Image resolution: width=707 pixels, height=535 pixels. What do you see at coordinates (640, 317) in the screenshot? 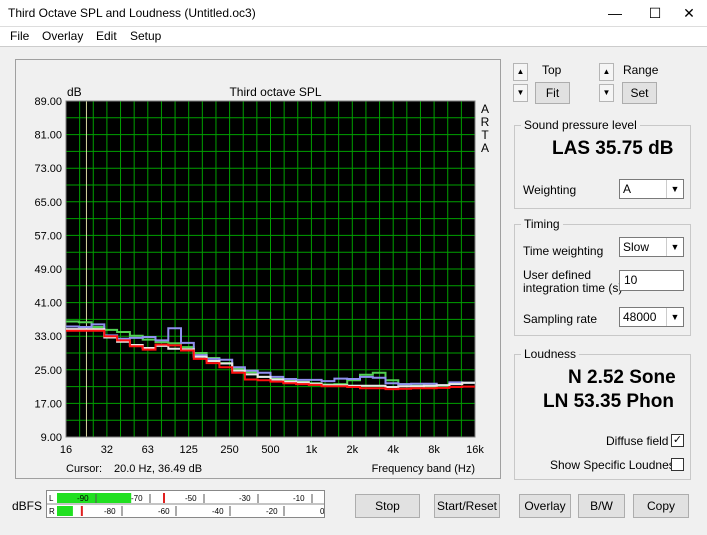
I see `sampling-rate-value: 48000` at bounding box center [640, 317].